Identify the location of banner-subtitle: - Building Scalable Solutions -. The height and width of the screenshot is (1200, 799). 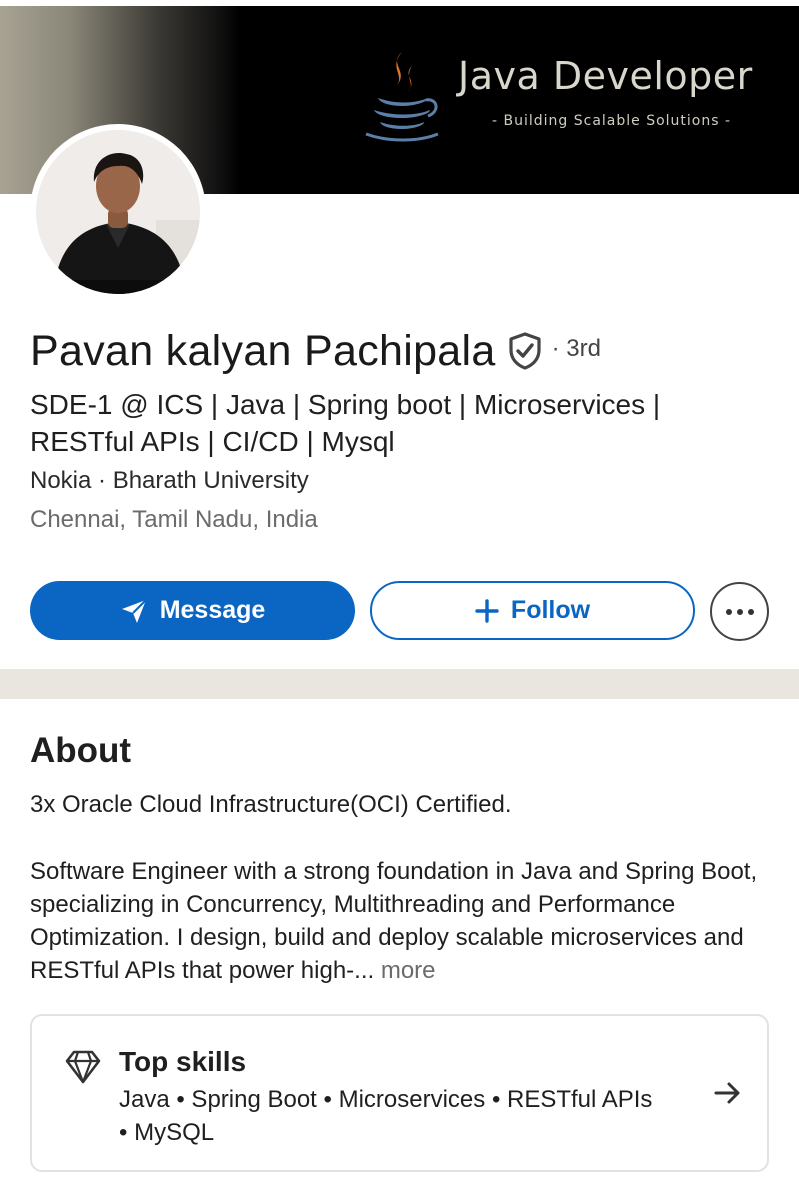
(612, 121).